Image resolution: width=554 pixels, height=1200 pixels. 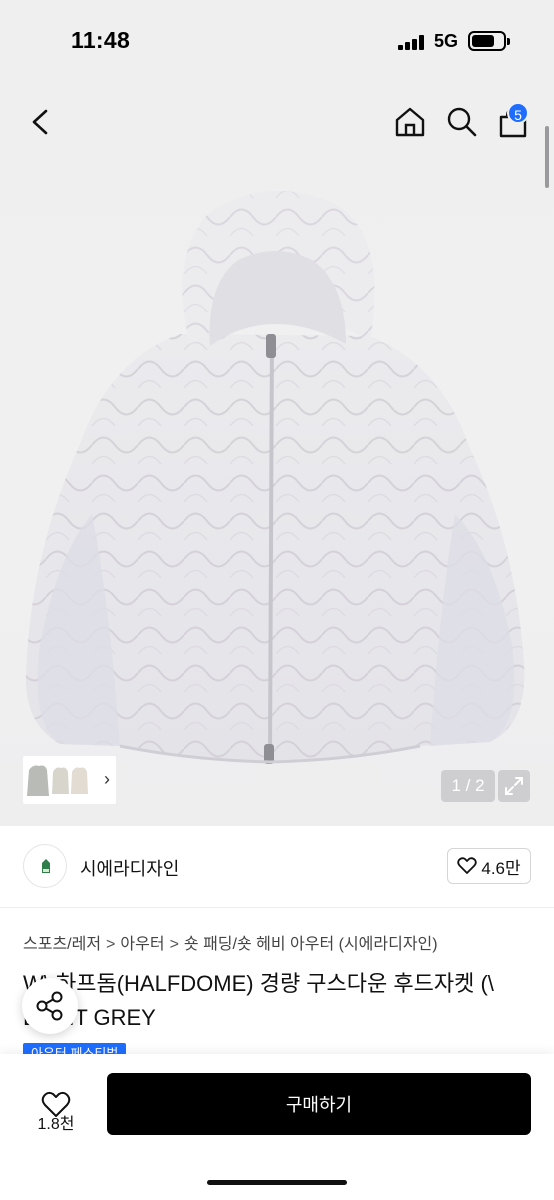 What do you see at coordinates (101, 40) in the screenshot?
I see `status-time: 11:48` at bounding box center [101, 40].